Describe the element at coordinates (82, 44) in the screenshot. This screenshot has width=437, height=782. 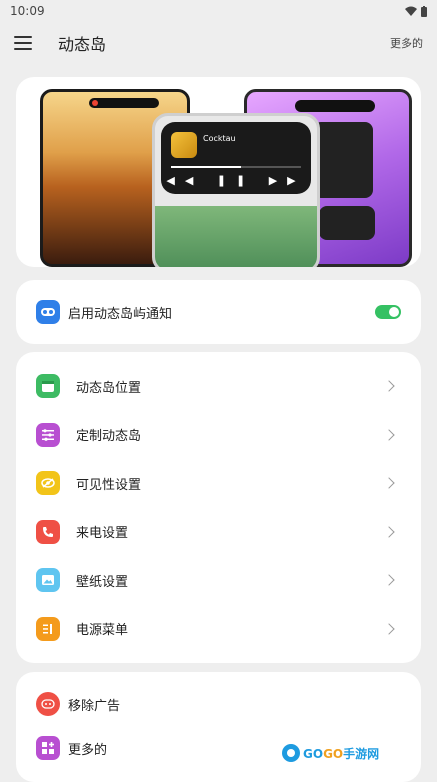
I see `page-title: 动态岛` at that location.